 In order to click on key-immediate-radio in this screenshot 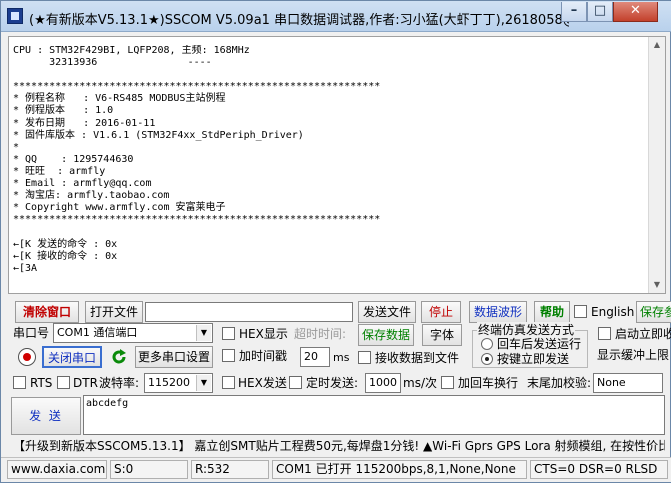, I will do `click(487, 359)`.